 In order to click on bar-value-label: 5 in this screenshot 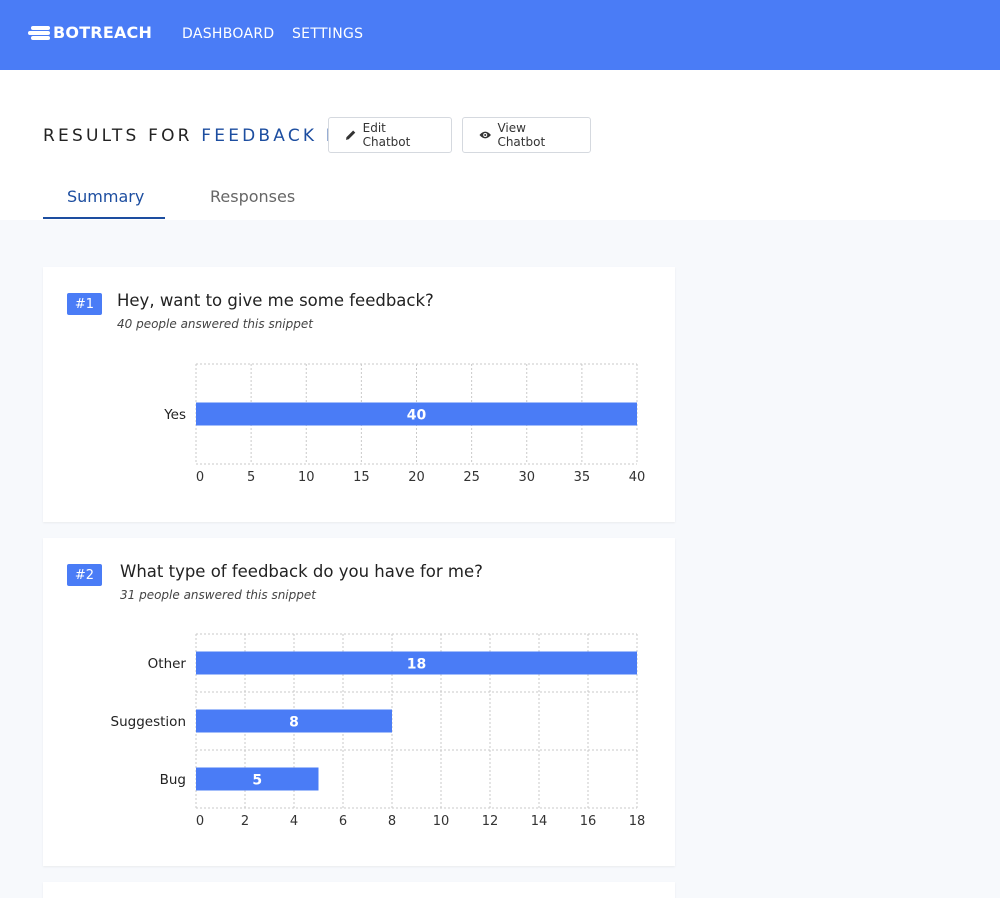, I will do `click(257, 781)`.